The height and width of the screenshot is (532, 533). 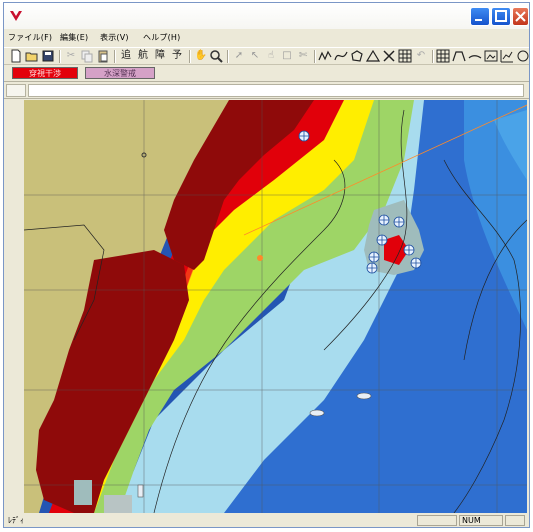 What do you see at coordinates (520, 16) in the screenshot?
I see `close-button` at bounding box center [520, 16].